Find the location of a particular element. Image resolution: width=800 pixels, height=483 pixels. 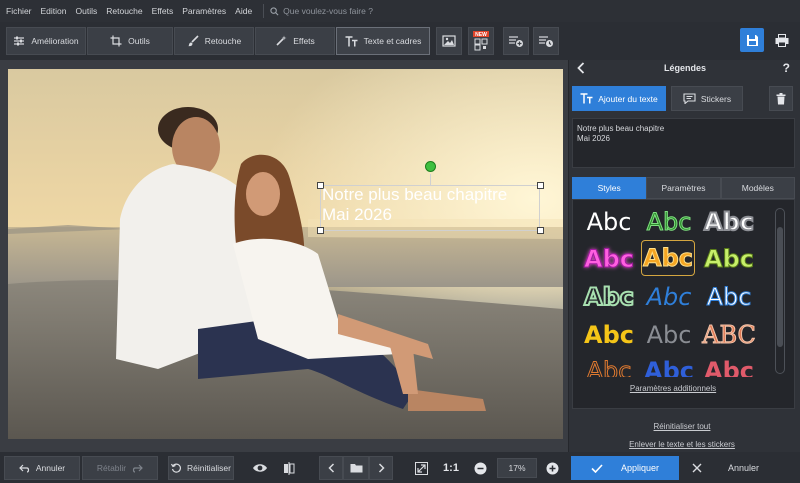

style-preset-coral-caps: ABC is located at coordinates (729, 335).